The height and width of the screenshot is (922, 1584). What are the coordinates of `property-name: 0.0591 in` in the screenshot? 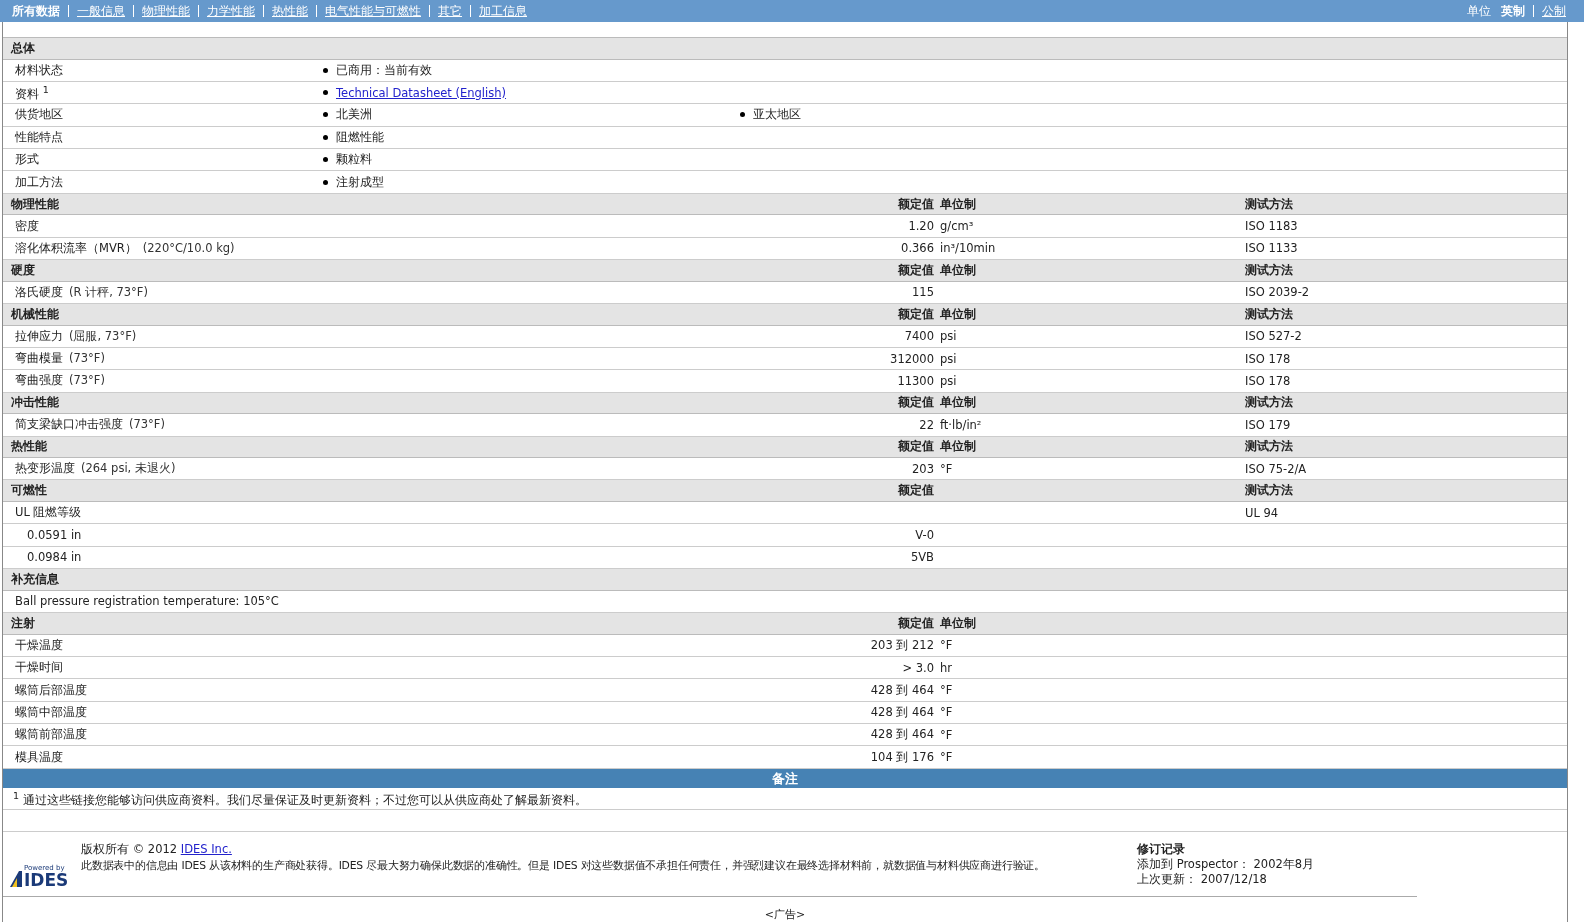 It's located at (54, 535).